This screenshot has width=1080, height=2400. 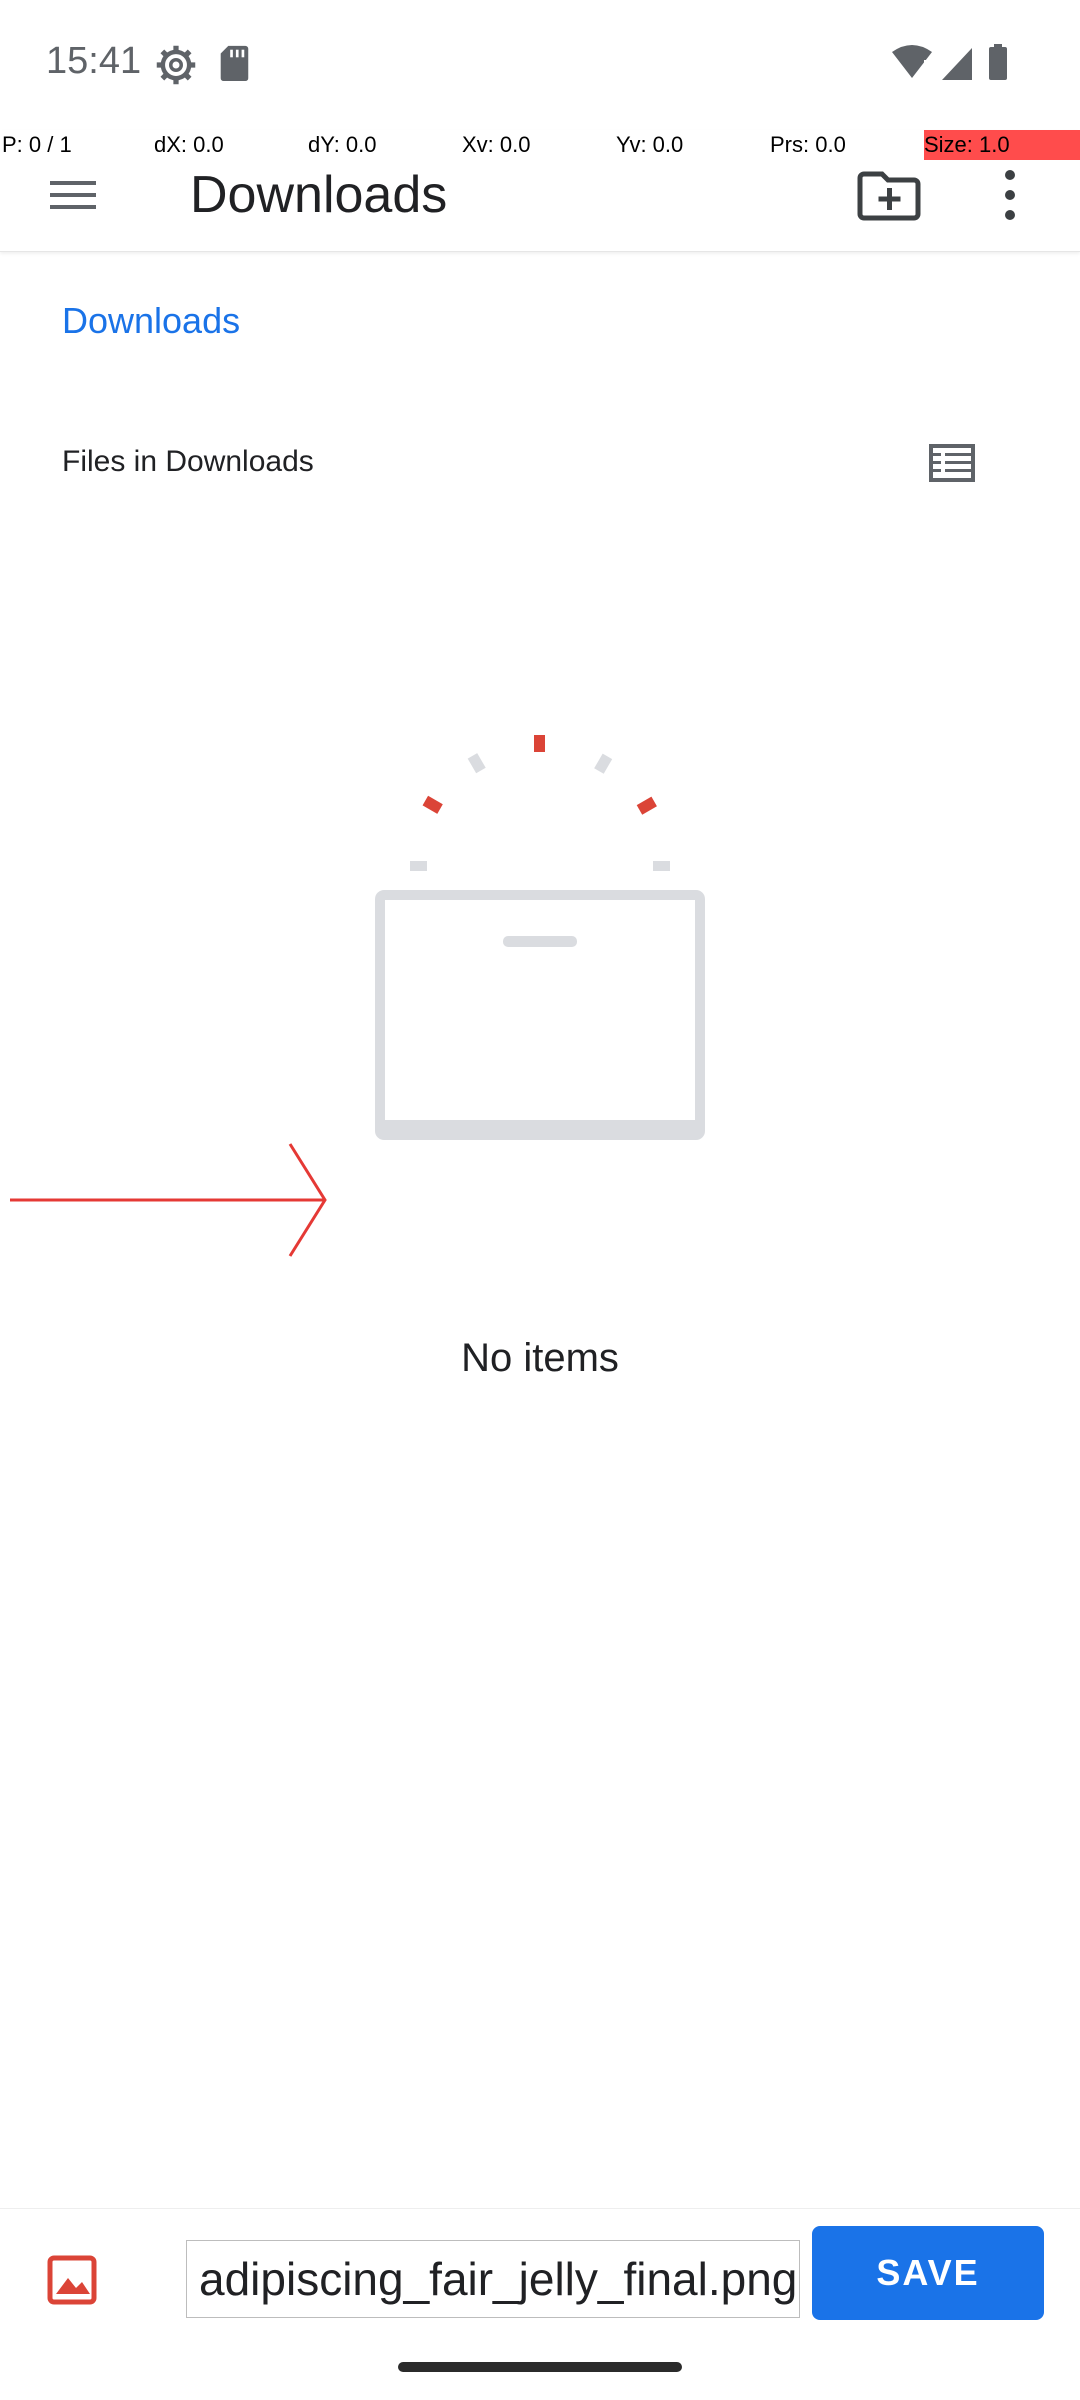 I want to click on empty-message: No items, so click(x=540, y=1358).